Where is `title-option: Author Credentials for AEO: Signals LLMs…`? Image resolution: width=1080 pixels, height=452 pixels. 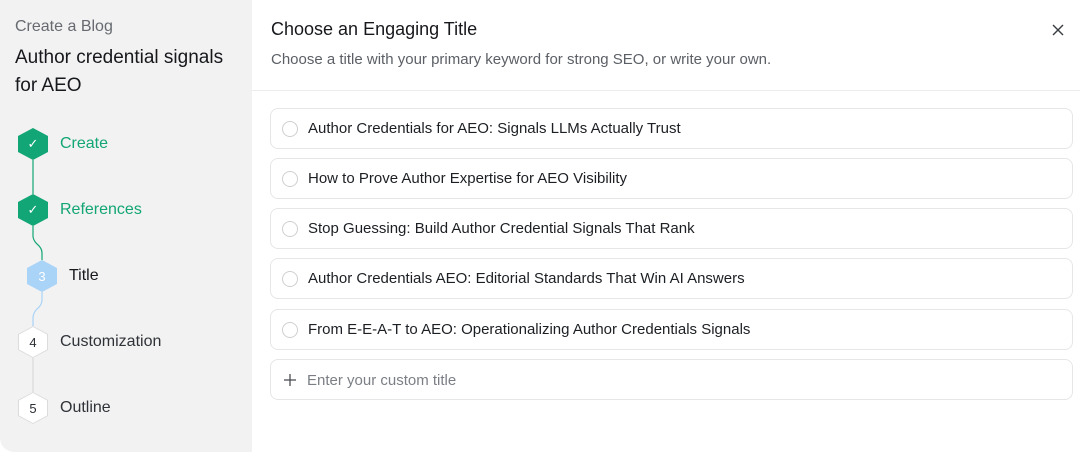 title-option: Author Credentials for AEO: Signals LLMs… is located at coordinates (671, 128).